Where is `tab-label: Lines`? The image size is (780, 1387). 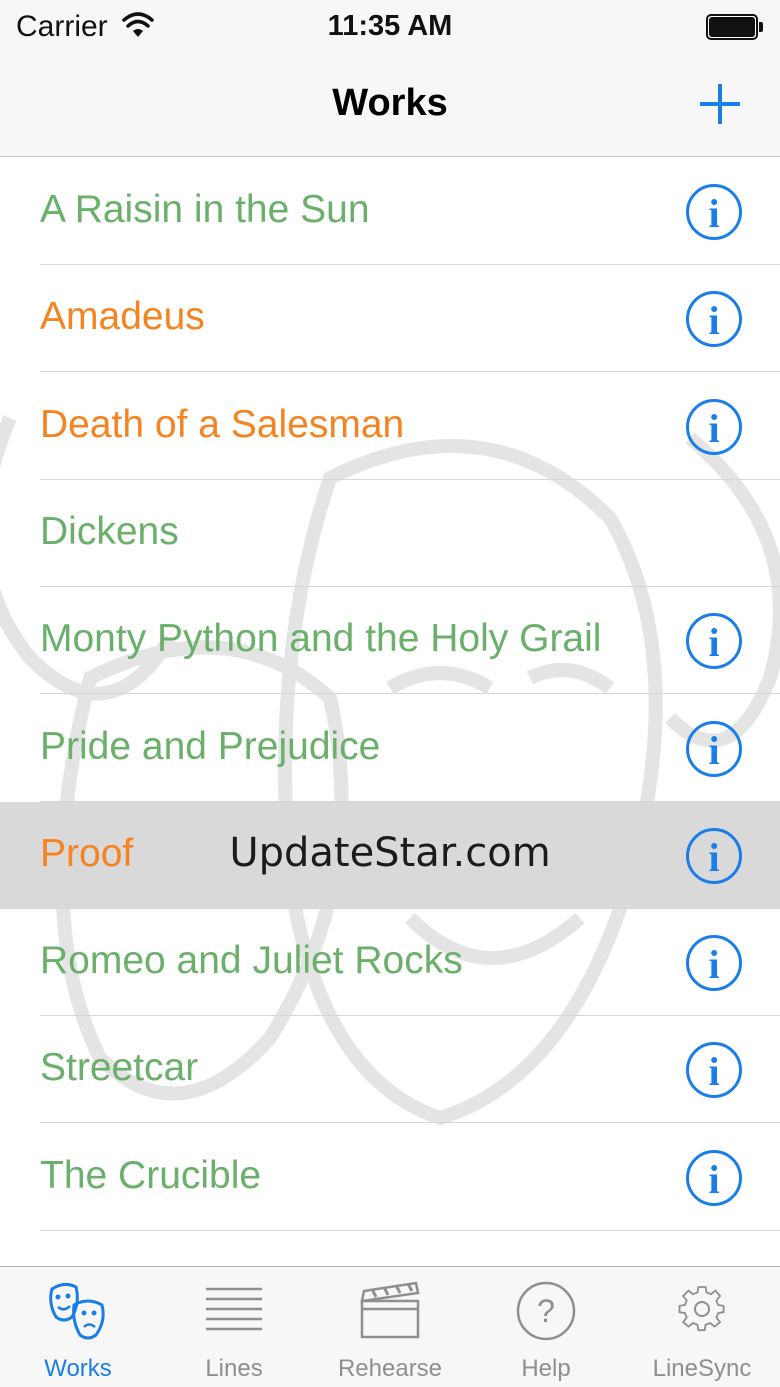 tab-label: Lines is located at coordinates (234, 1368).